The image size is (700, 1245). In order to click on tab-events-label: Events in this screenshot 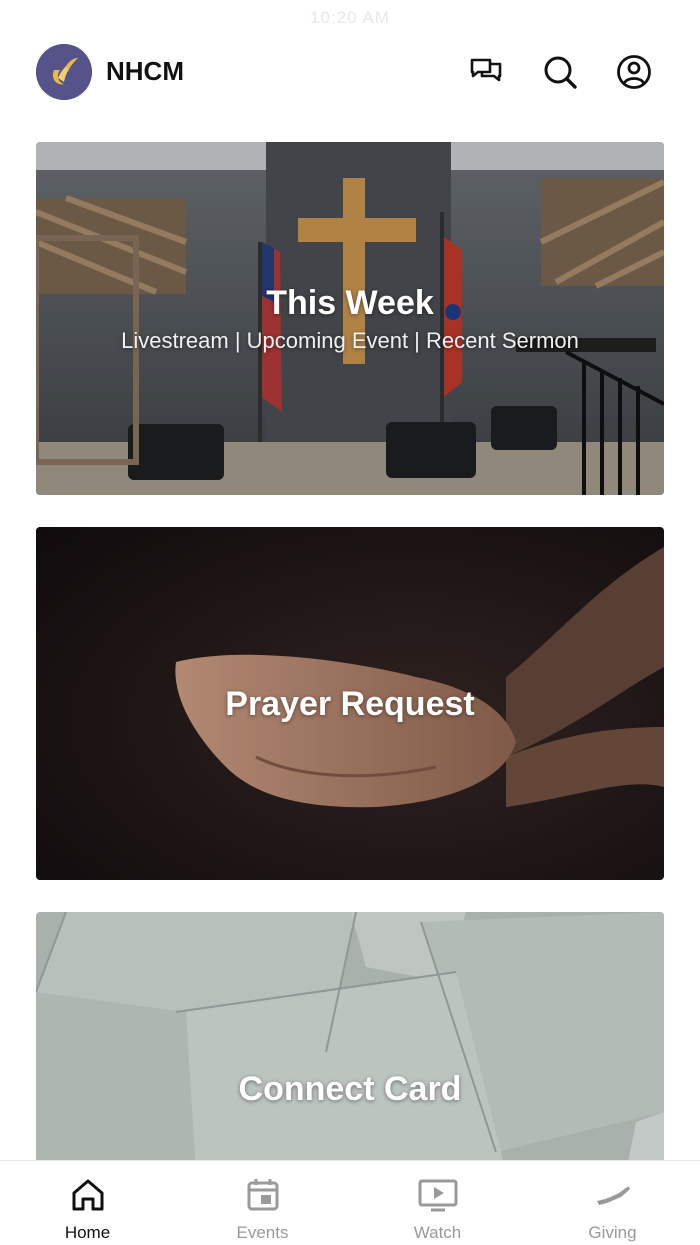, I will do `click(262, 1232)`.